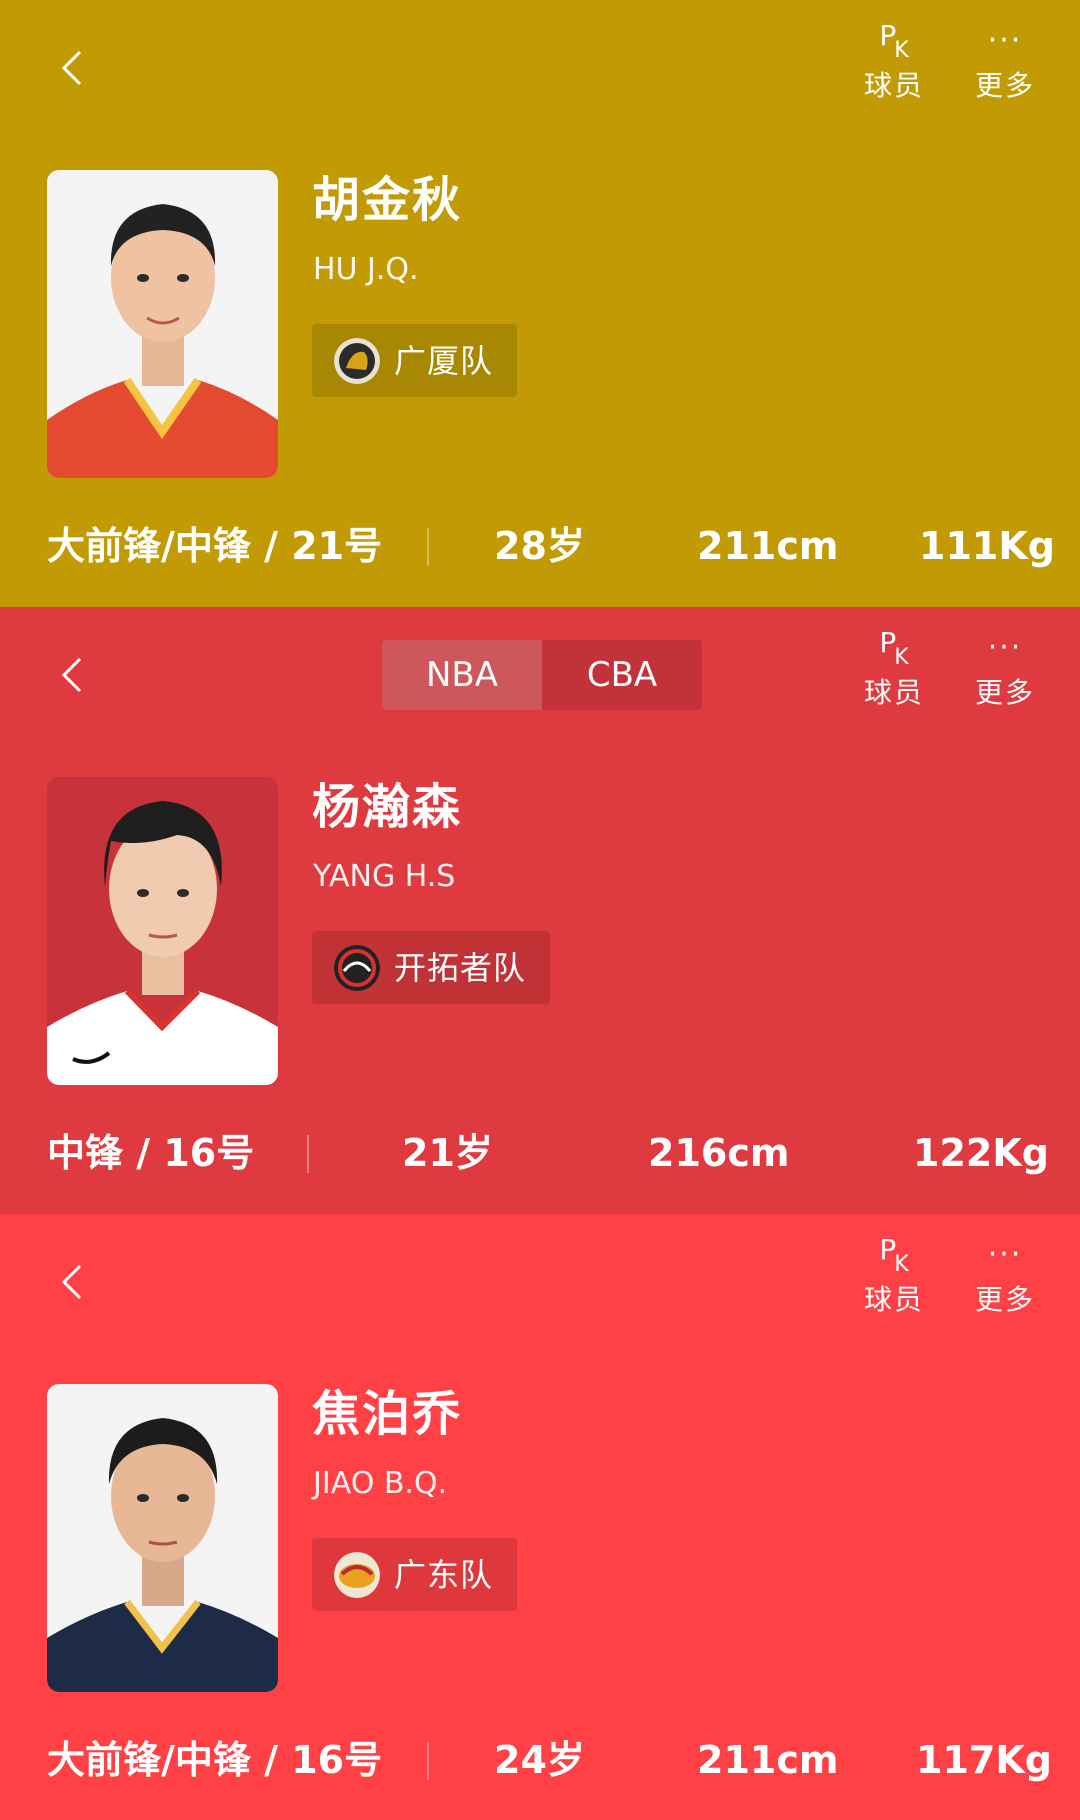 Image resolution: width=1080 pixels, height=1820 pixels. Describe the element at coordinates (384, 876) in the screenshot. I see `player-english-name: YANG H.S` at that location.